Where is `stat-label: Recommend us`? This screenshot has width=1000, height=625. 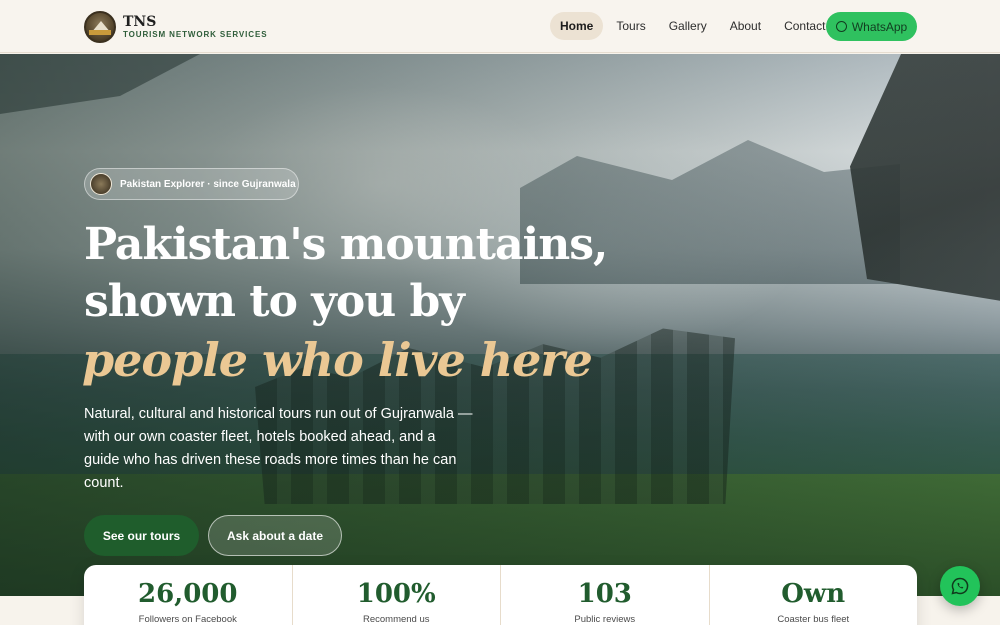 stat-label: Recommend us is located at coordinates (396, 619).